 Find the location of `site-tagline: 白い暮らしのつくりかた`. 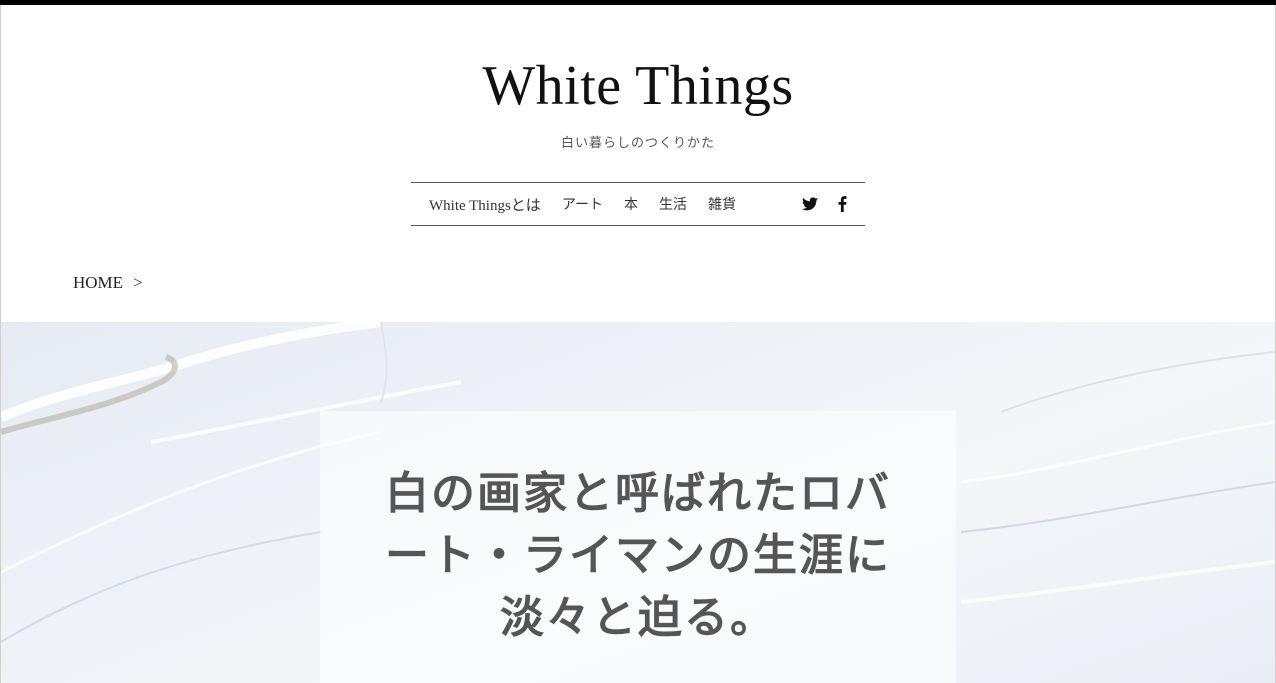

site-tagline: 白い暮らしのつくりかた is located at coordinates (637, 143).